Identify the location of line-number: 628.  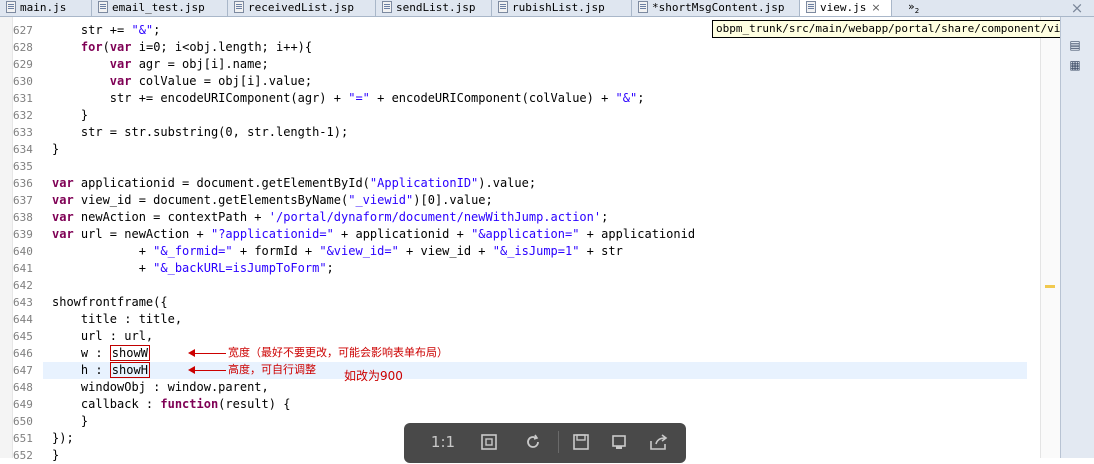
(23, 47).